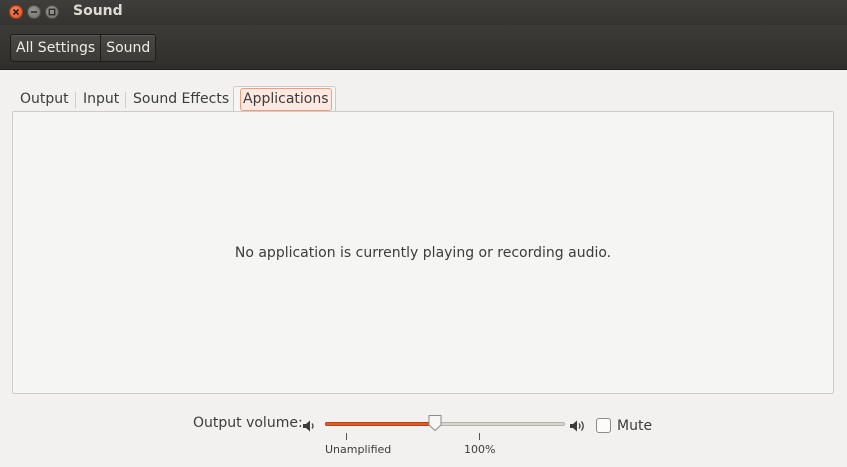 The image size is (847, 467). Describe the element at coordinates (577, 426) in the screenshot. I see `speaker-high-icon` at that location.